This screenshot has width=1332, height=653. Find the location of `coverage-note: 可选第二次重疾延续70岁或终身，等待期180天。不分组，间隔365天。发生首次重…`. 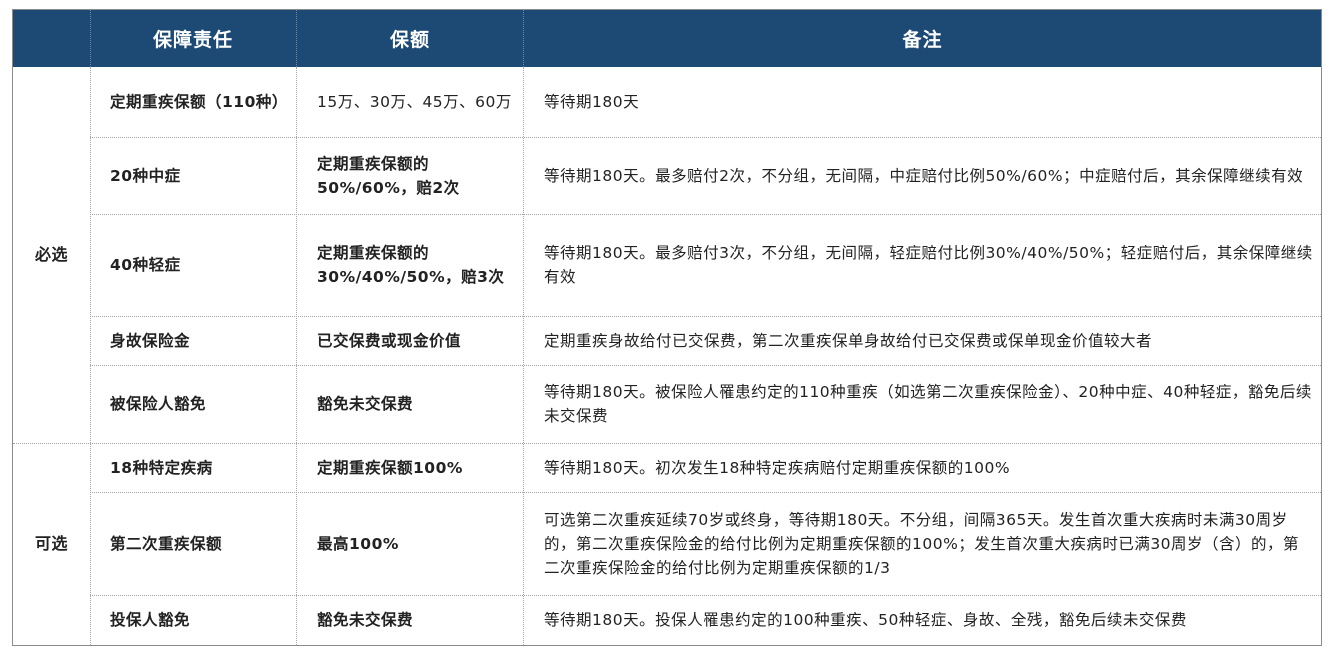

coverage-note: 可选第二次重疾延续70岁或终身，等待期180天。不分组，间隔365天。发生首次重… is located at coordinates (922, 543).